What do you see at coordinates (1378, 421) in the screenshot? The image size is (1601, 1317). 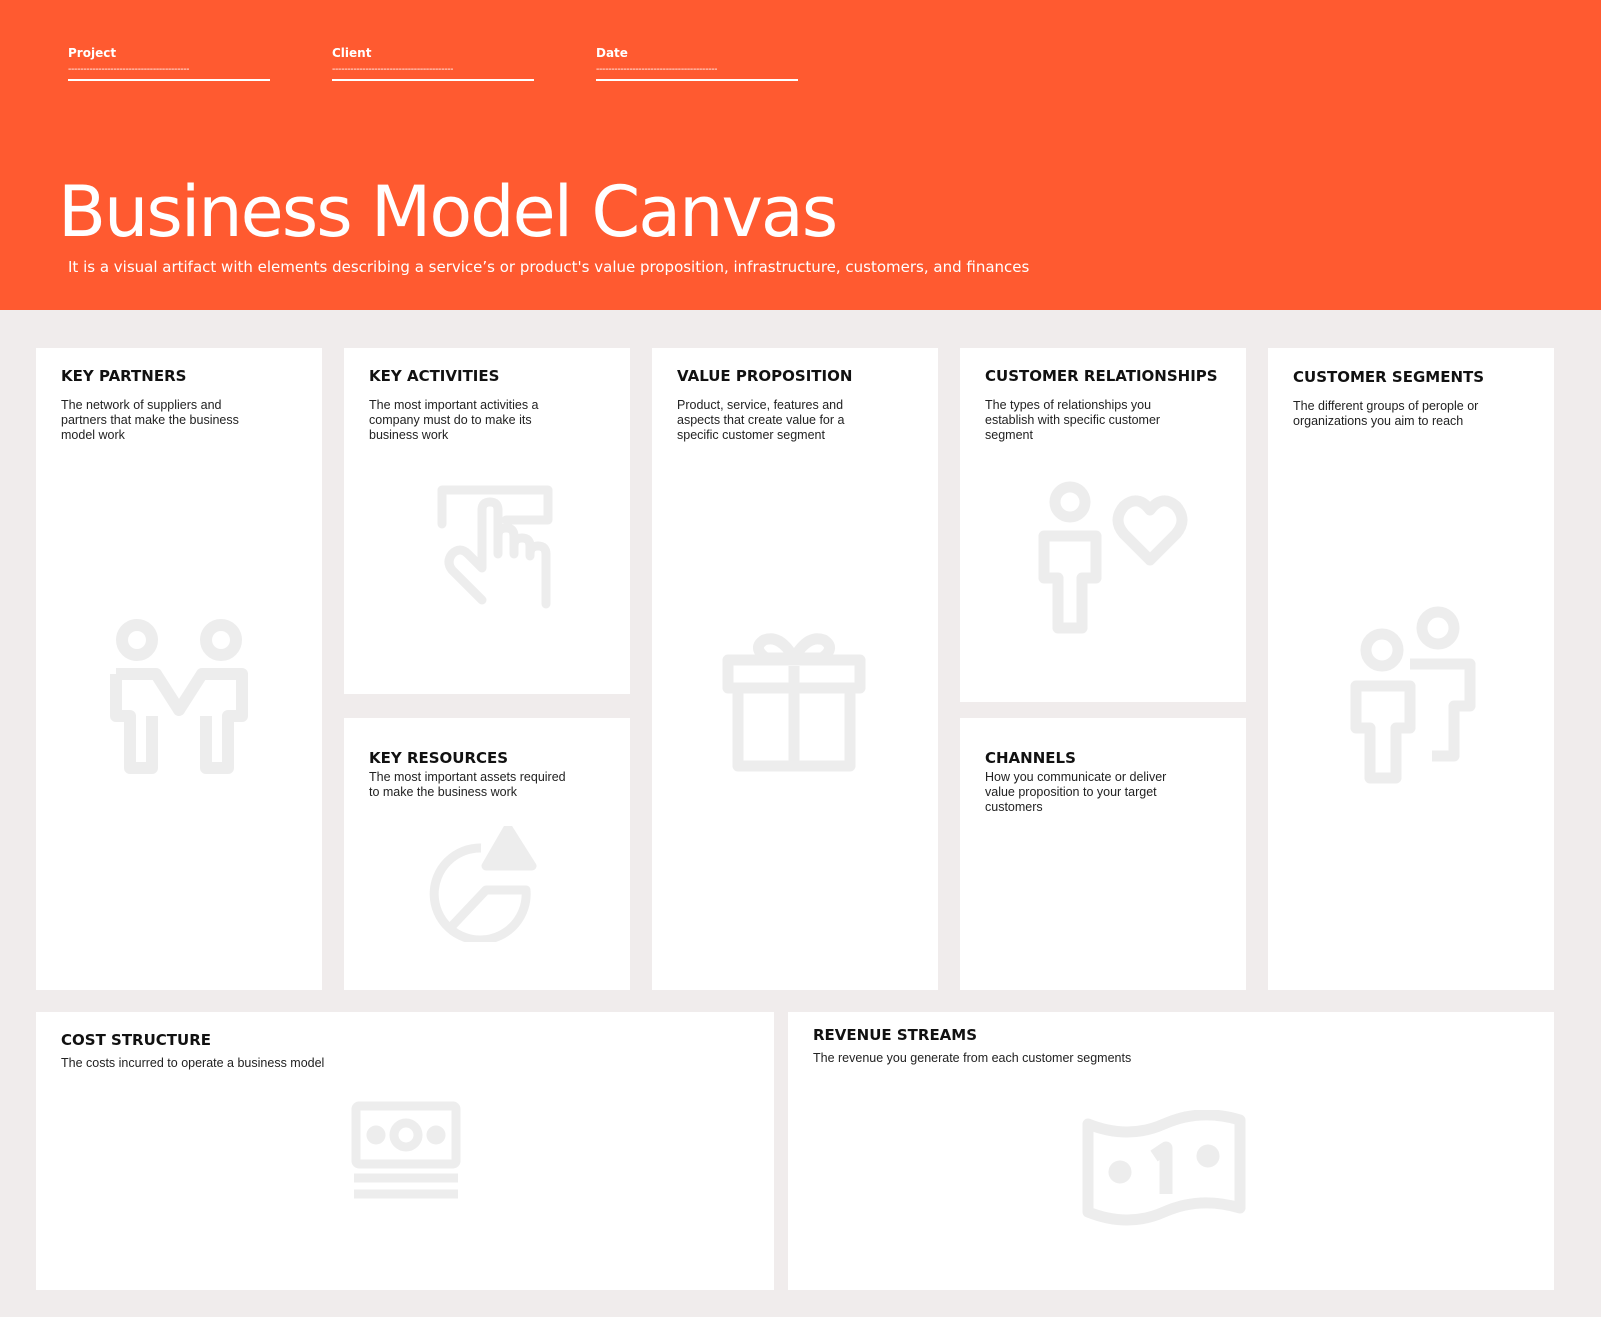 I see `description-line: organizations you aim to reach` at bounding box center [1378, 421].